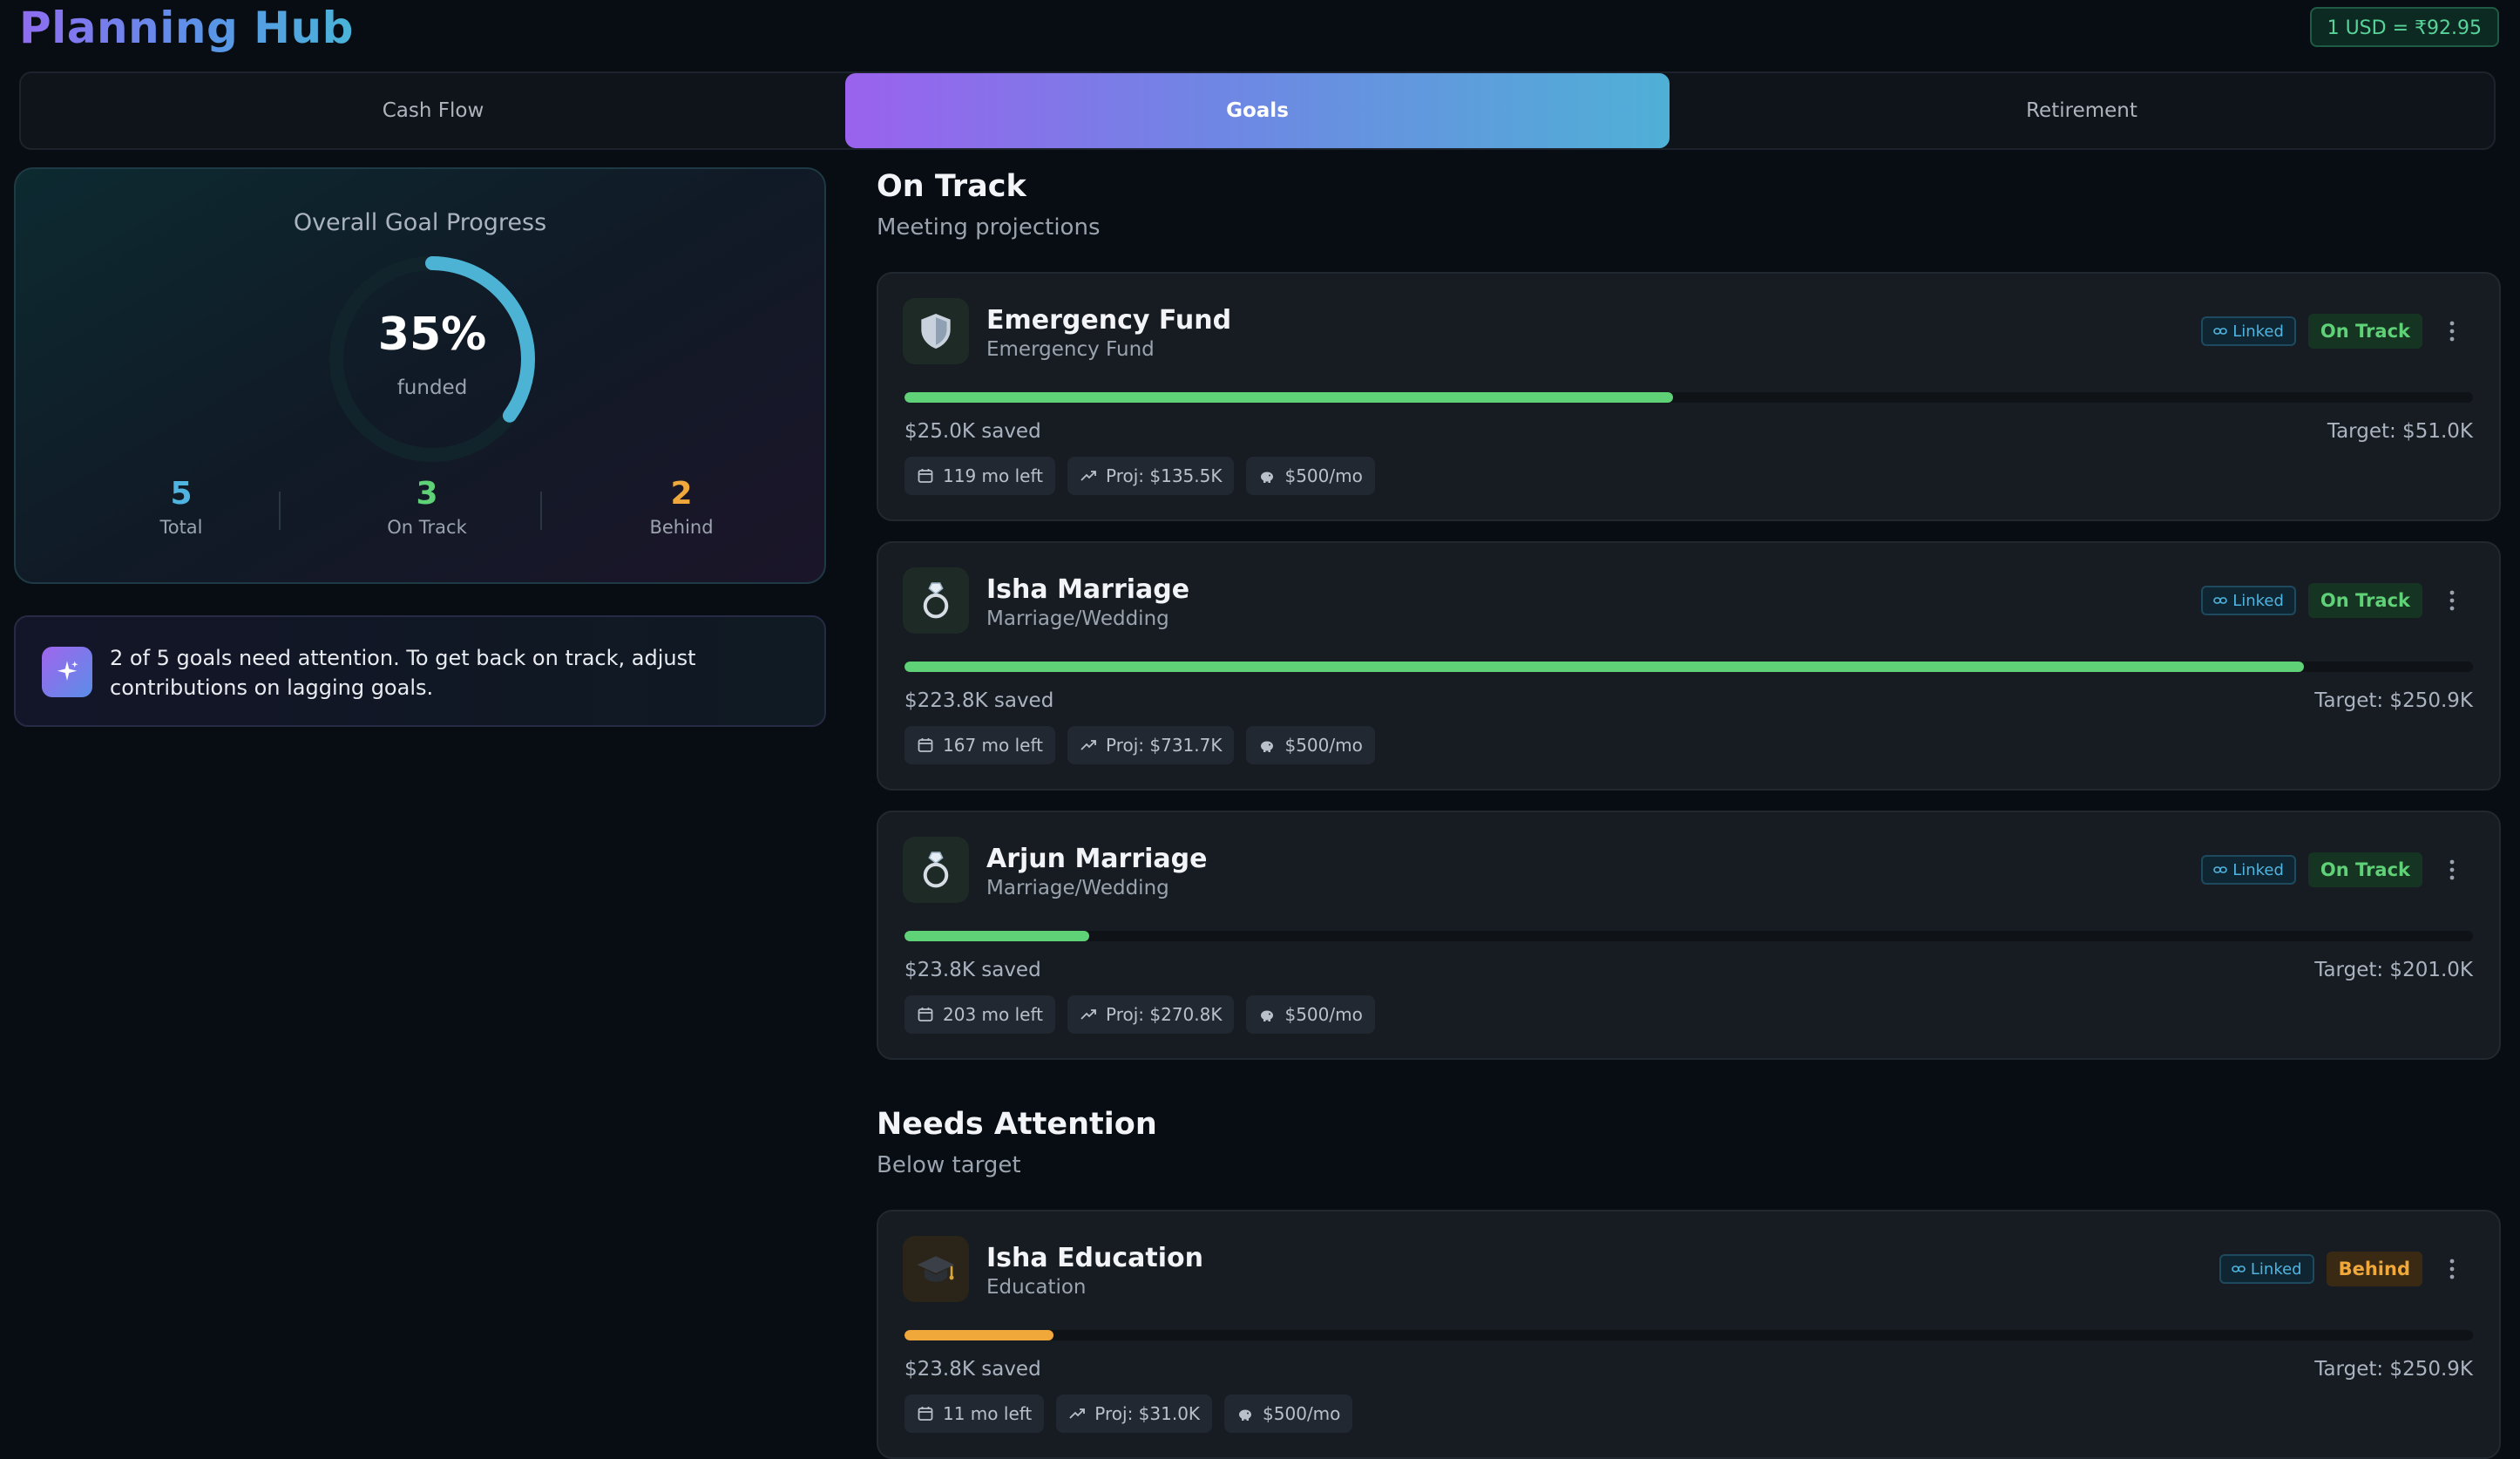 The width and height of the screenshot is (2520, 1459). I want to click on goal-category: Emergency Fund, so click(1070, 350).